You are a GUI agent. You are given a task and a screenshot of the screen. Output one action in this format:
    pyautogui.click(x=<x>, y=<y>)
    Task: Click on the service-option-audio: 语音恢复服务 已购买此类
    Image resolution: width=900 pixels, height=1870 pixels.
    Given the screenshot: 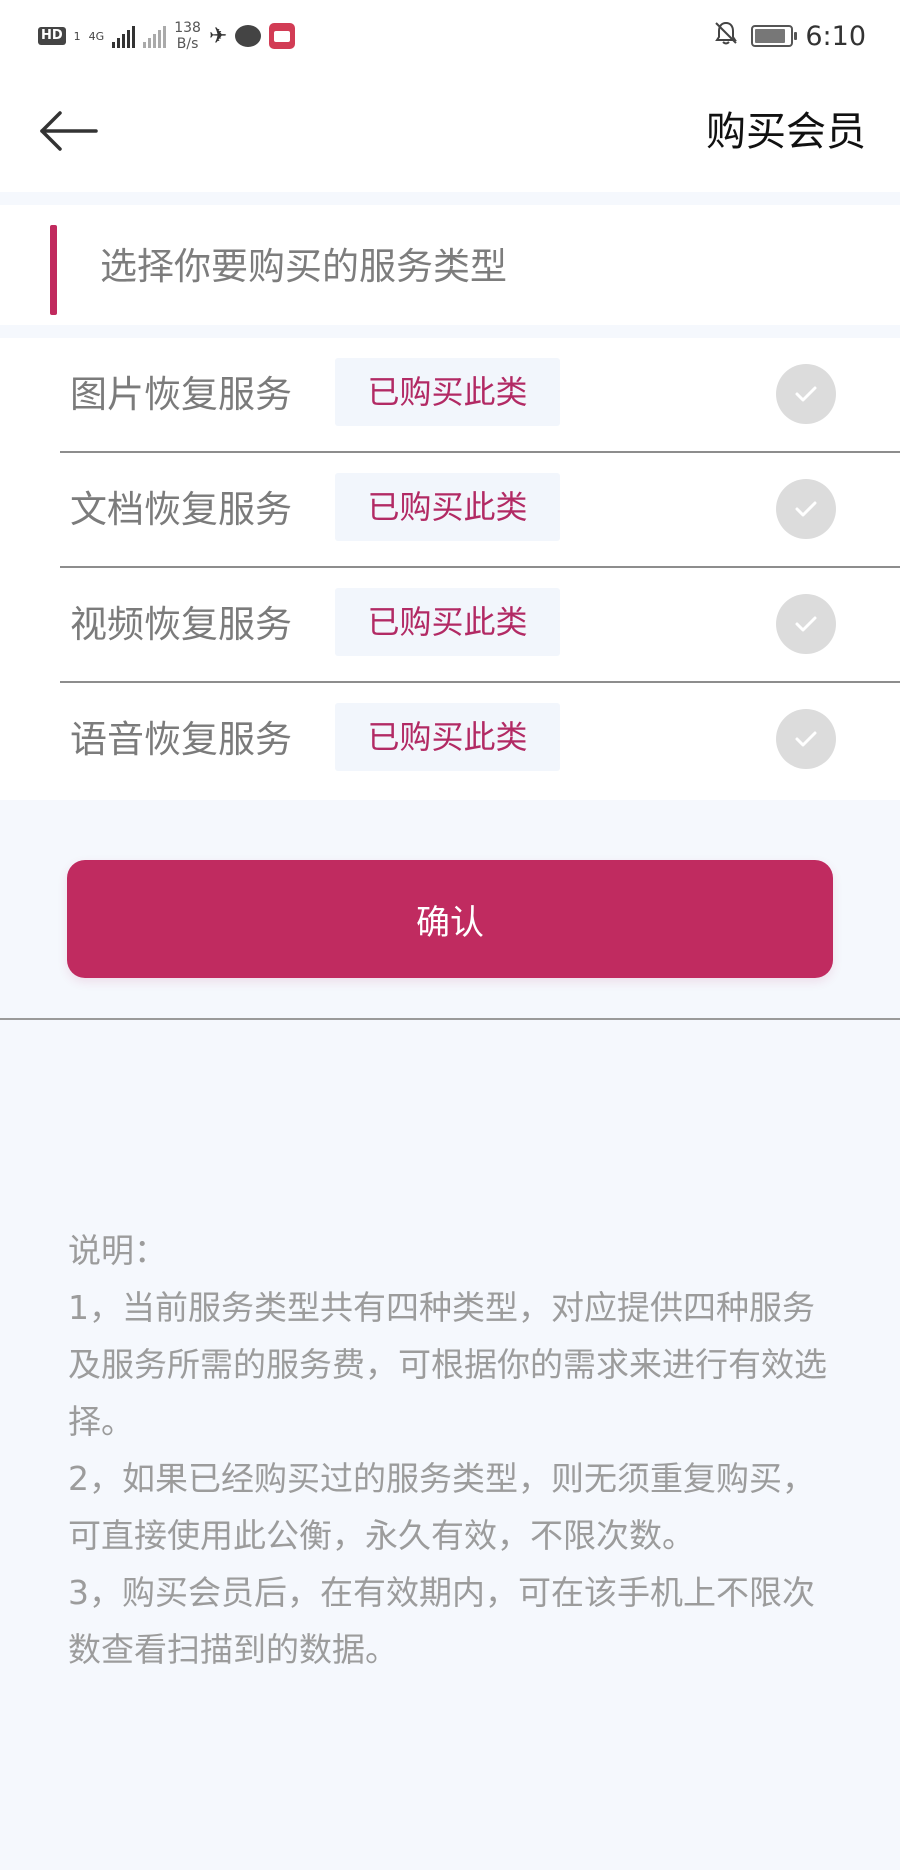 What is the action you would take?
    pyautogui.click(x=480, y=740)
    